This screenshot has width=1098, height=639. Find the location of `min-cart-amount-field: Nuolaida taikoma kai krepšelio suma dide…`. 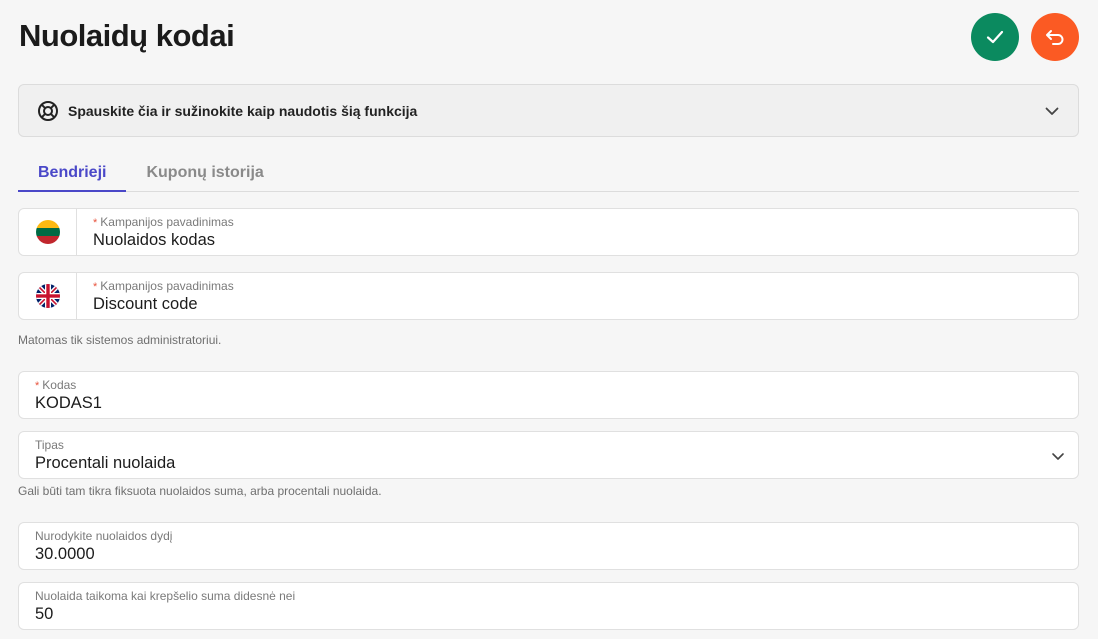

min-cart-amount-field: Nuolaida taikoma kai krepšelio suma dide… is located at coordinates (548, 606).